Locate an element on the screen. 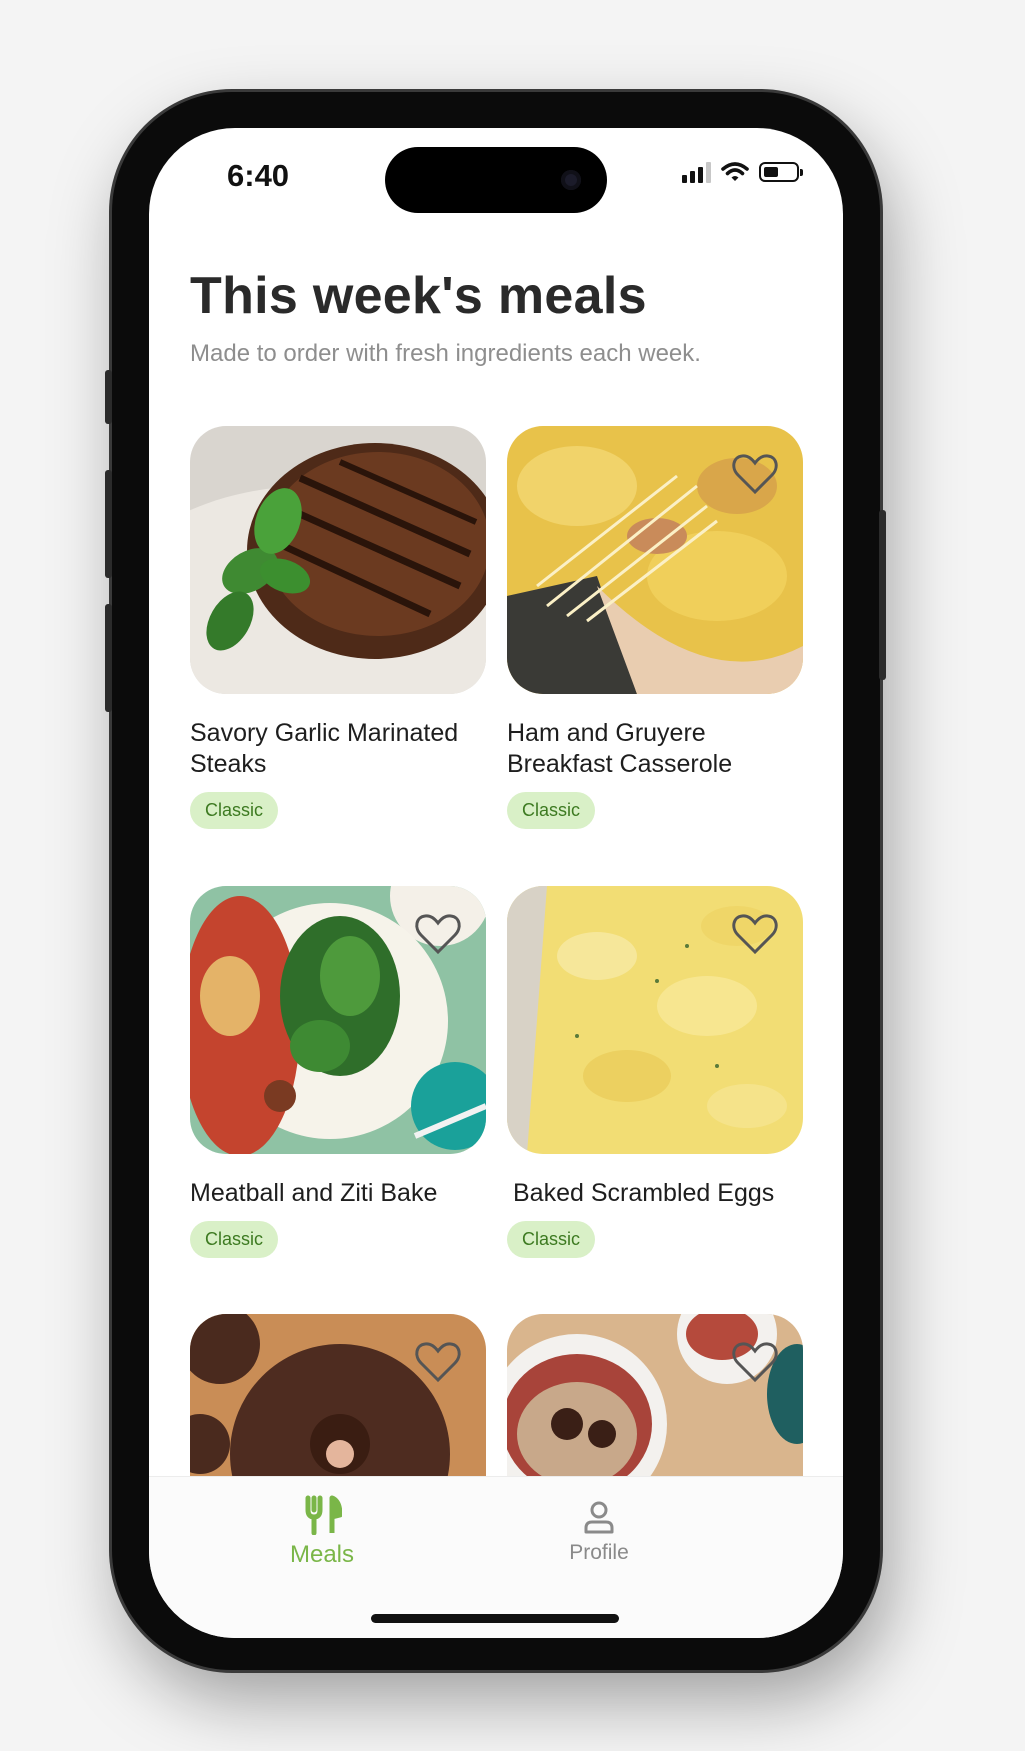  cellular-signal-icon is located at coordinates (696, 172).